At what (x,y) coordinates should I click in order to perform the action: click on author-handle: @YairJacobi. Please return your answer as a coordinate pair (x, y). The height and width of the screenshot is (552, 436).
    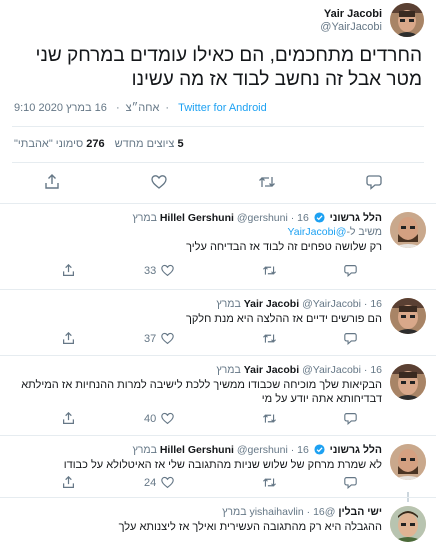
    Looking at the image, I should click on (351, 27).